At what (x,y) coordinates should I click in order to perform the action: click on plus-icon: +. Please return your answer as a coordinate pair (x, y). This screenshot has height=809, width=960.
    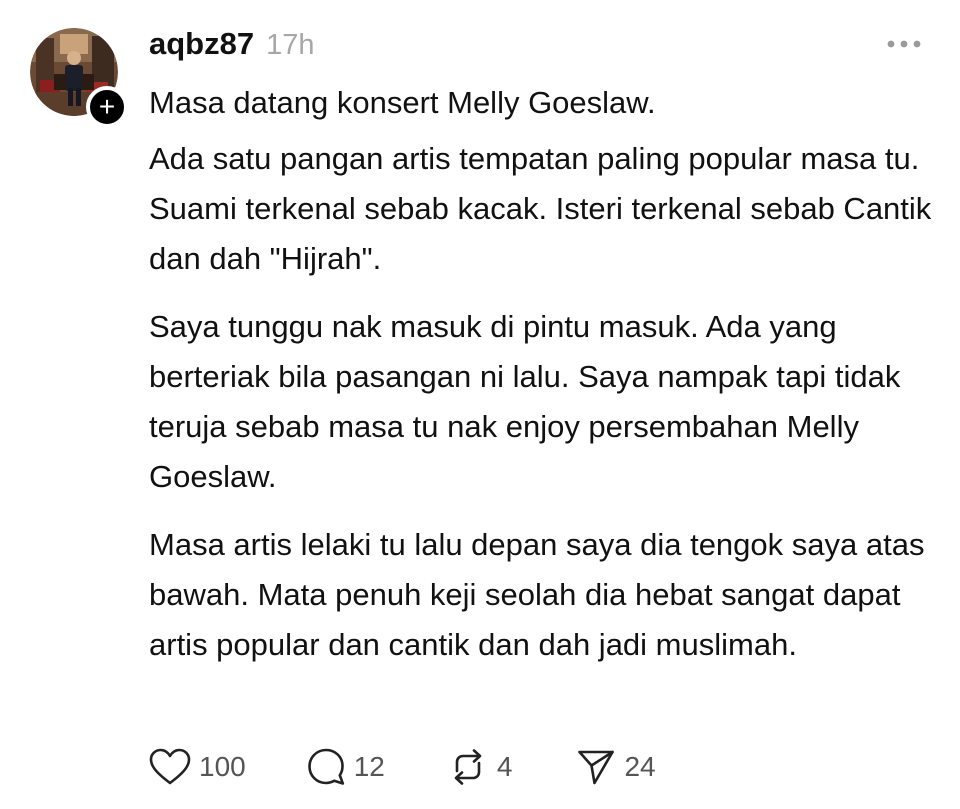
    Looking at the image, I should click on (107, 106).